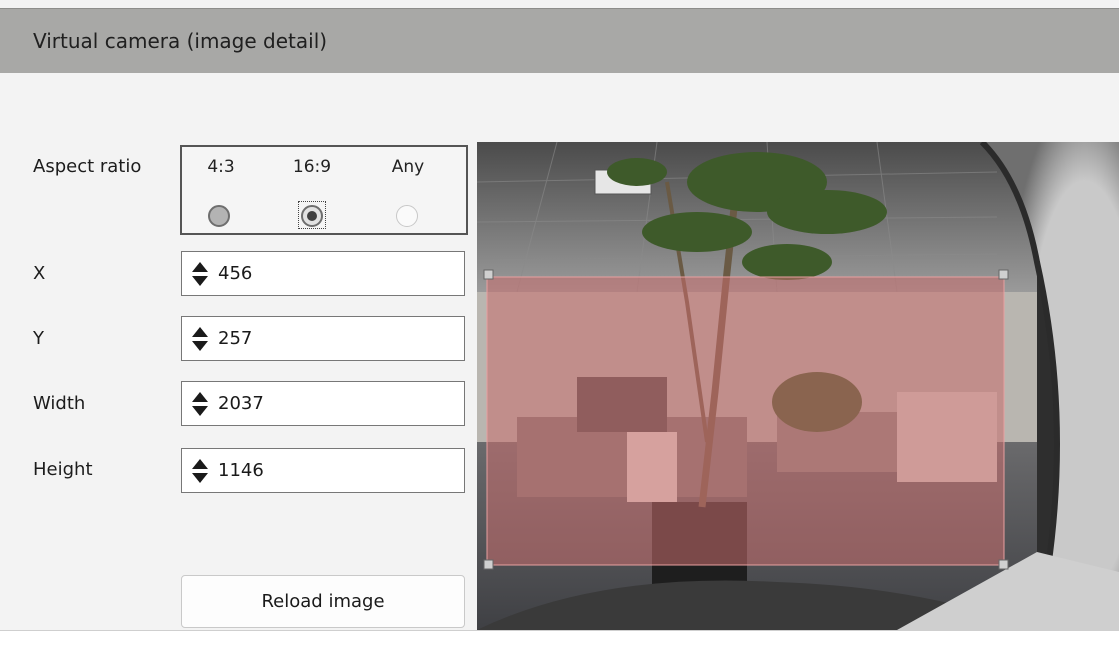 The height and width of the screenshot is (649, 1119). I want to click on bottom-area, so click(559, 639).